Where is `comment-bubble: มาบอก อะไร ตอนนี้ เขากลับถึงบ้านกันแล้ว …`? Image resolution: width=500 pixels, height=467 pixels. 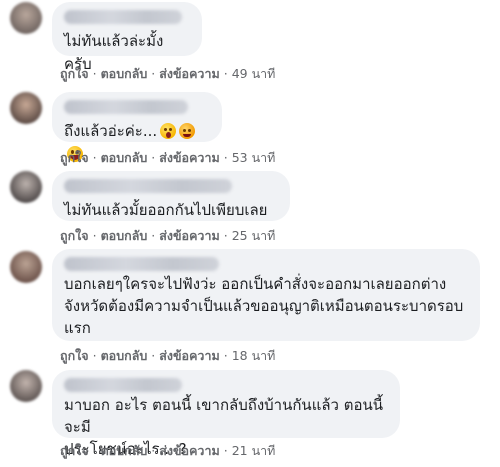
comment-bubble: มาบอก อะไร ตอนนี้ เขากลับถึงบ้านกันแล้ว … is located at coordinates (226, 414).